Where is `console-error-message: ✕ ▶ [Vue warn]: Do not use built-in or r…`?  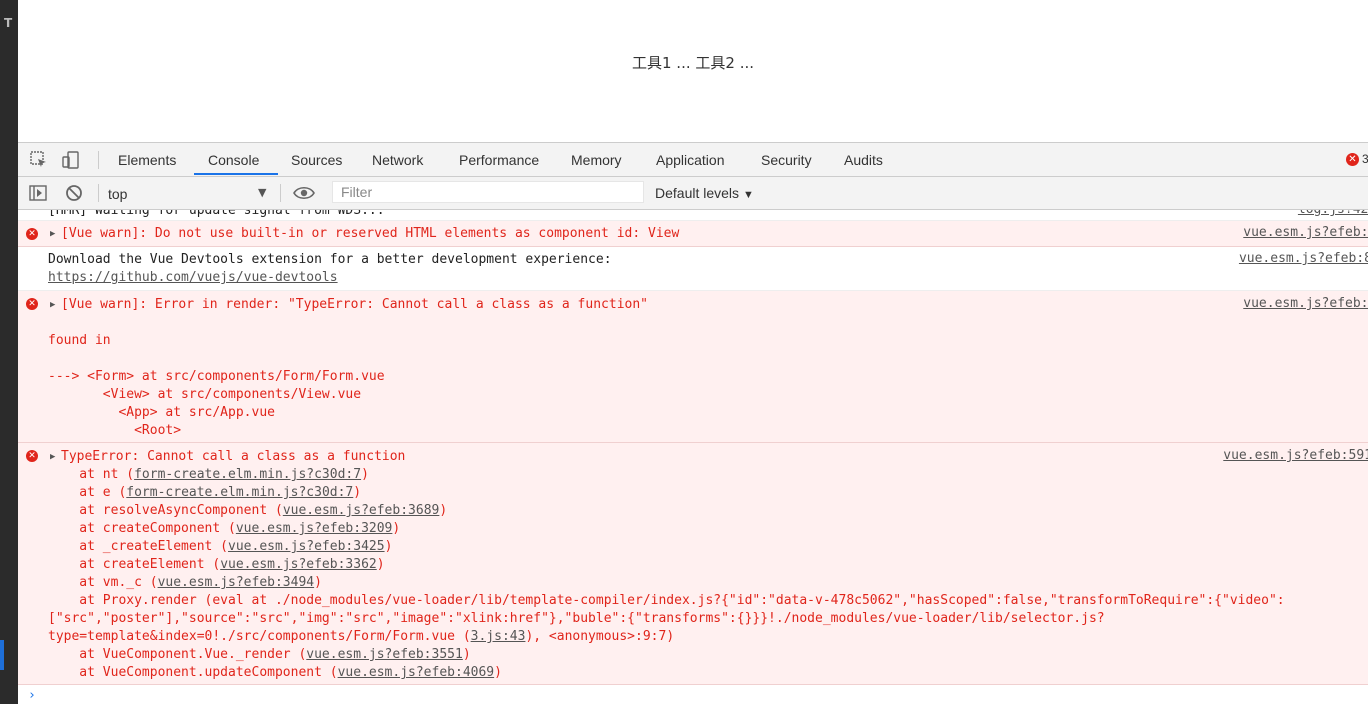
console-error-message: ✕ ▶ [Vue warn]: Do not use built-in or r… is located at coordinates (693, 234).